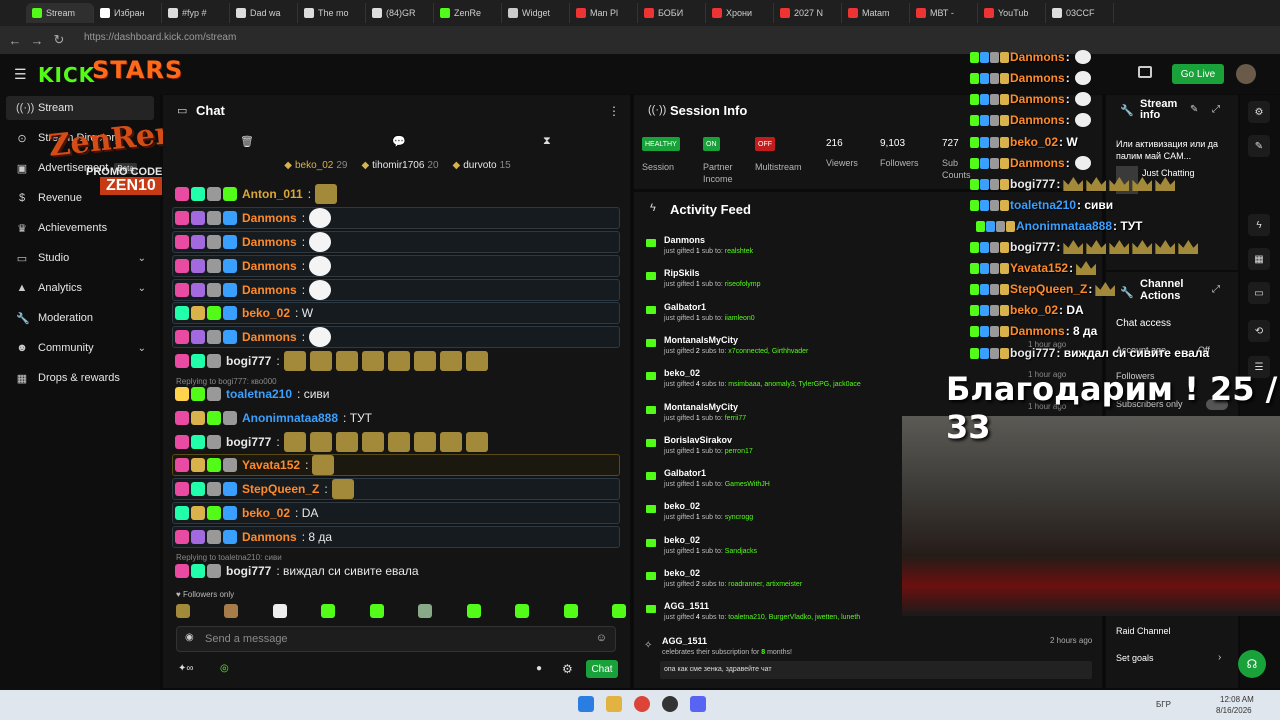 The height and width of the screenshot is (720, 1280). What do you see at coordinates (280, 489) in the screenshot?
I see `chat-username: StepQueen_Z` at bounding box center [280, 489].